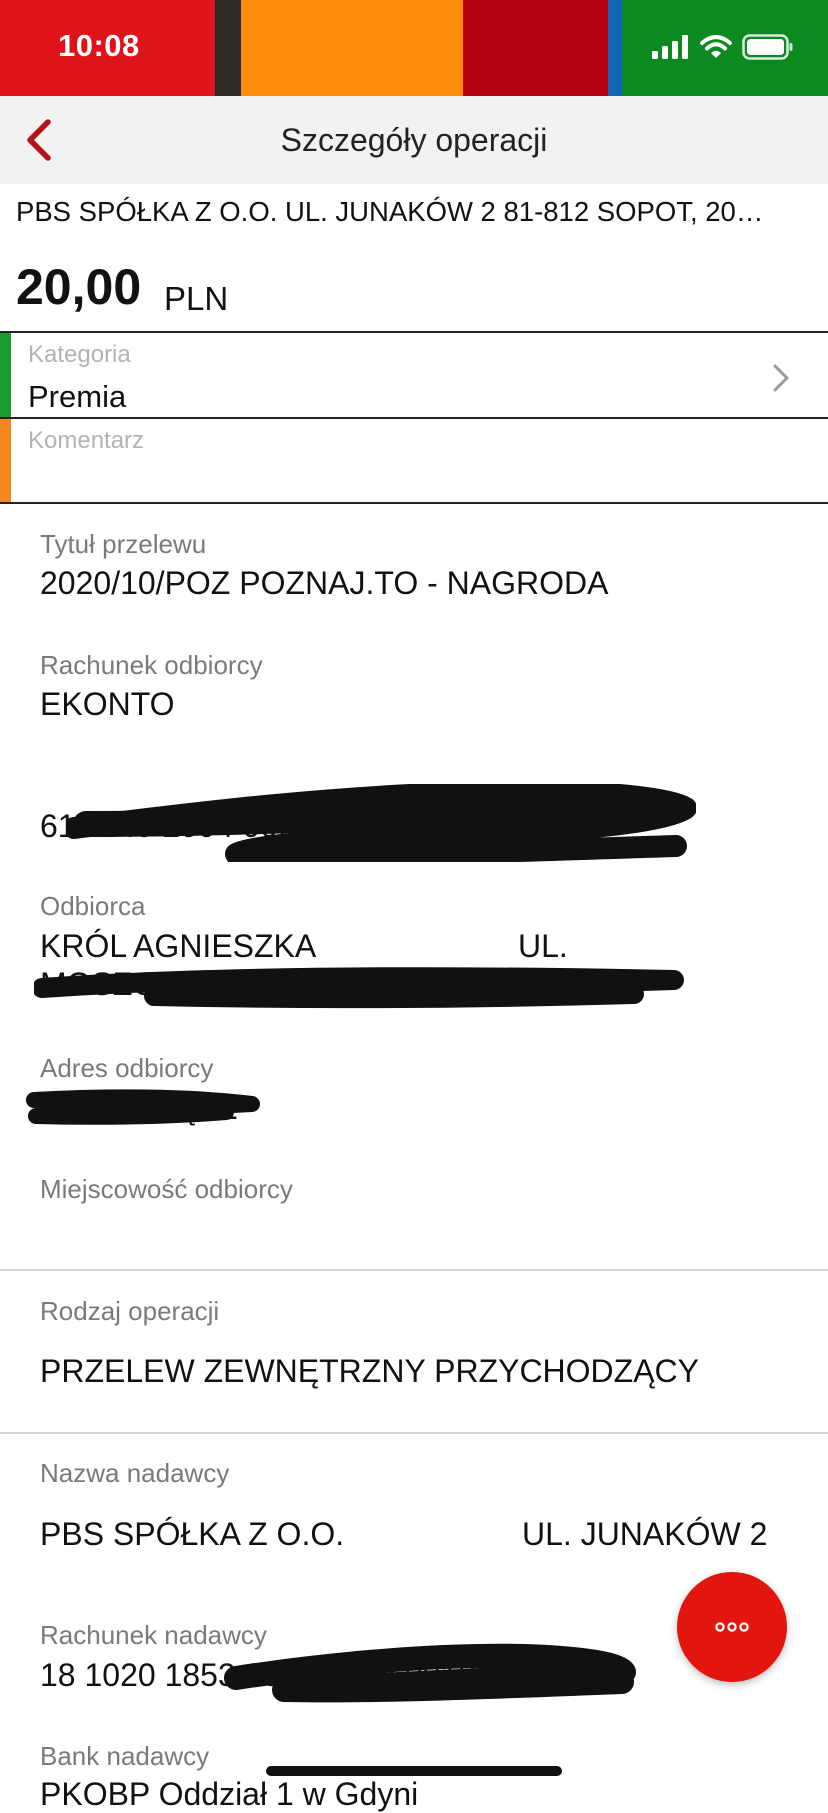 This screenshot has width=828, height=1813. What do you see at coordinates (107, 704) in the screenshot?
I see `recipient-account-name: EKONTO` at bounding box center [107, 704].